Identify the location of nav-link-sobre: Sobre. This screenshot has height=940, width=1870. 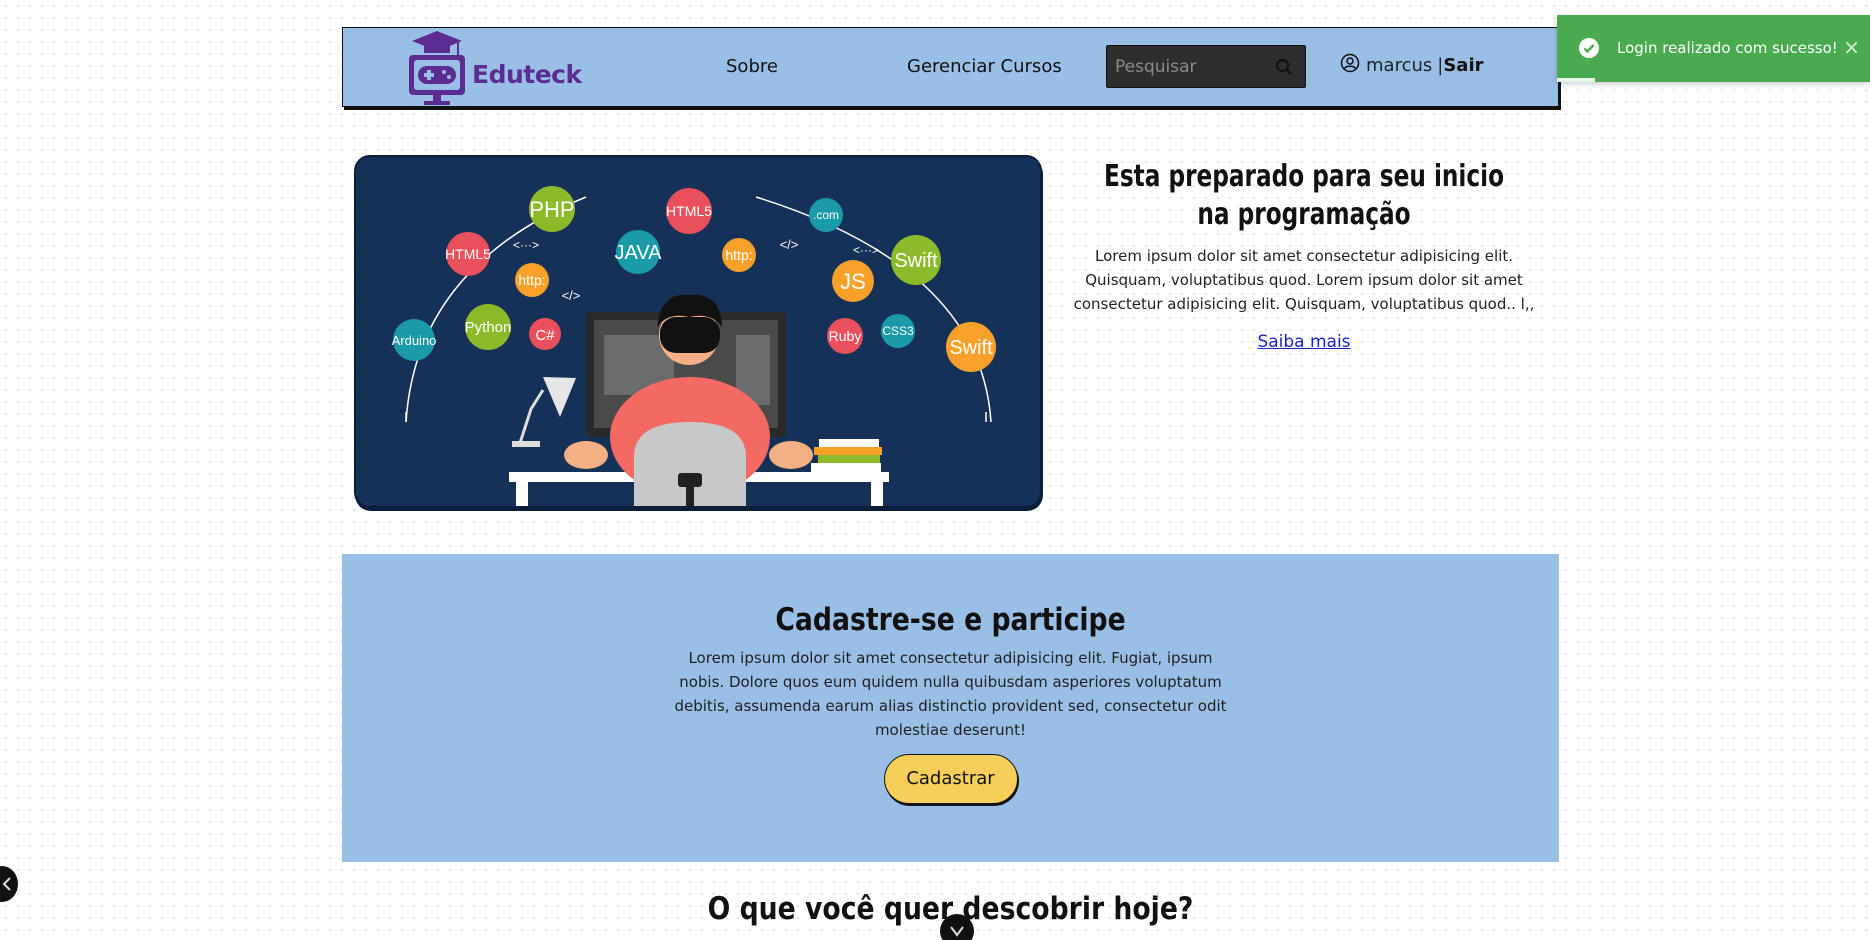
(752, 66).